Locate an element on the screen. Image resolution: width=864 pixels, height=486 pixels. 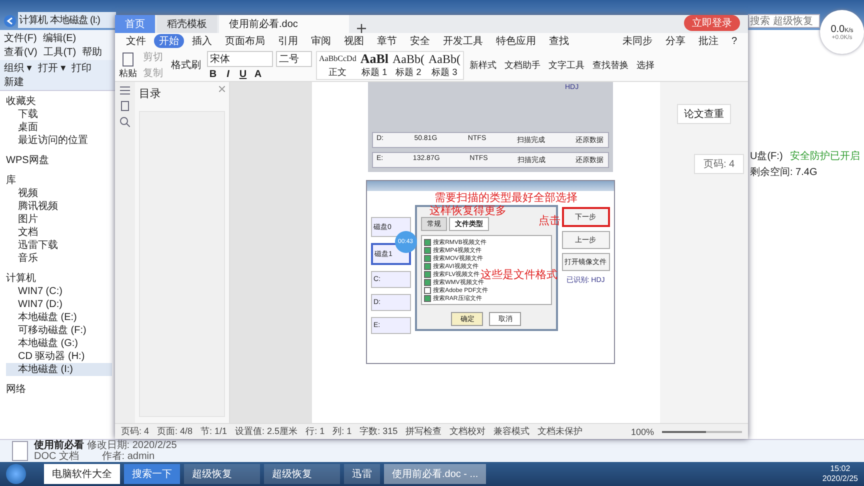
size-select: 二号 is located at coordinates (294, 58).